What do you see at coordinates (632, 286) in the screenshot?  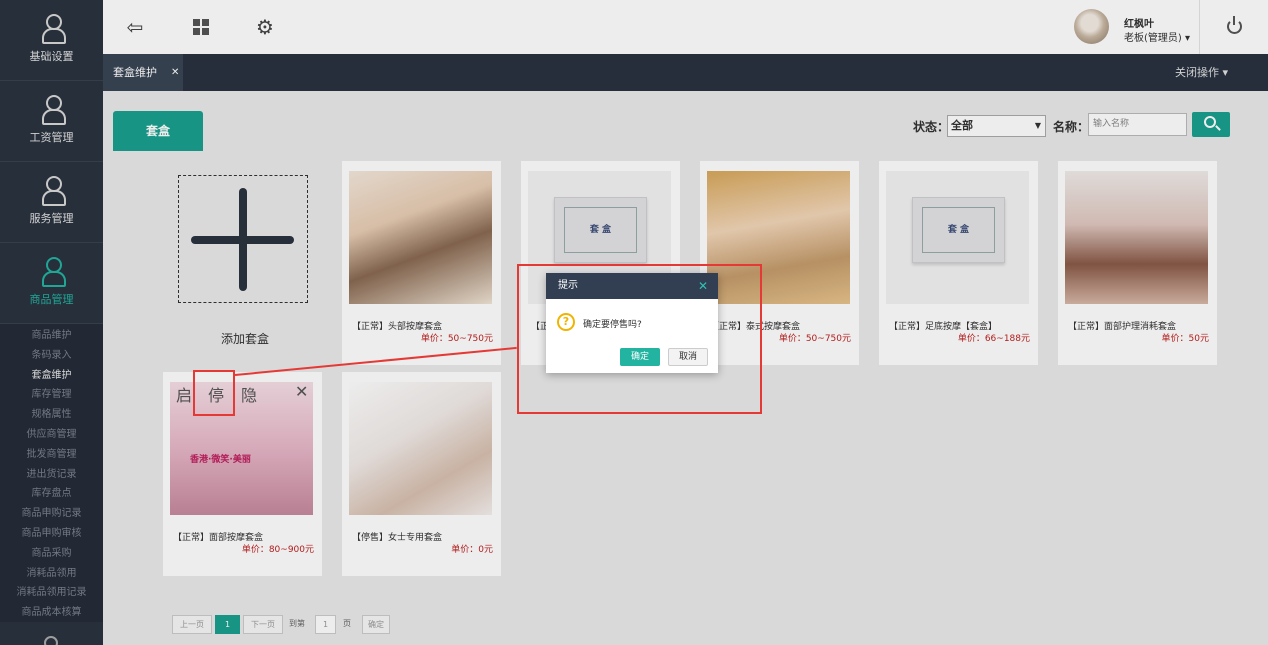 I see `dialog-header: 提示 ✕` at bounding box center [632, 286].